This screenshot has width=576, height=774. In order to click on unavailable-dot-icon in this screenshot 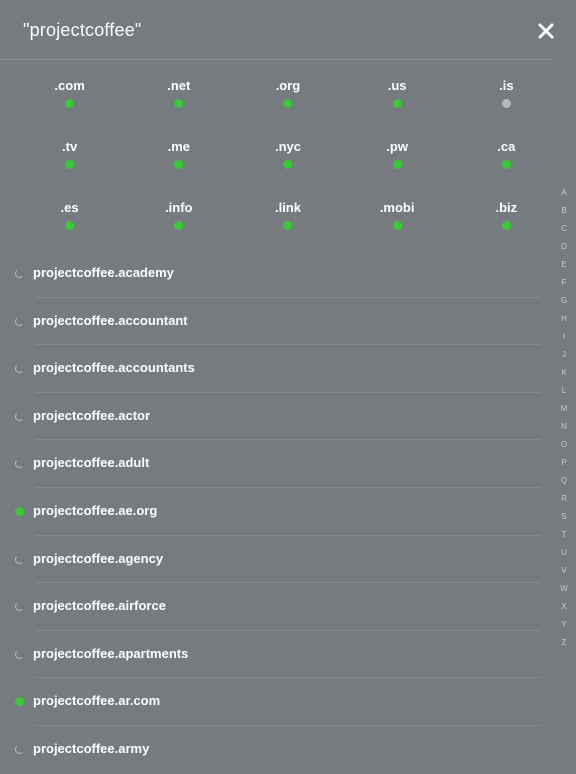, I will do `click(506, 103)`.